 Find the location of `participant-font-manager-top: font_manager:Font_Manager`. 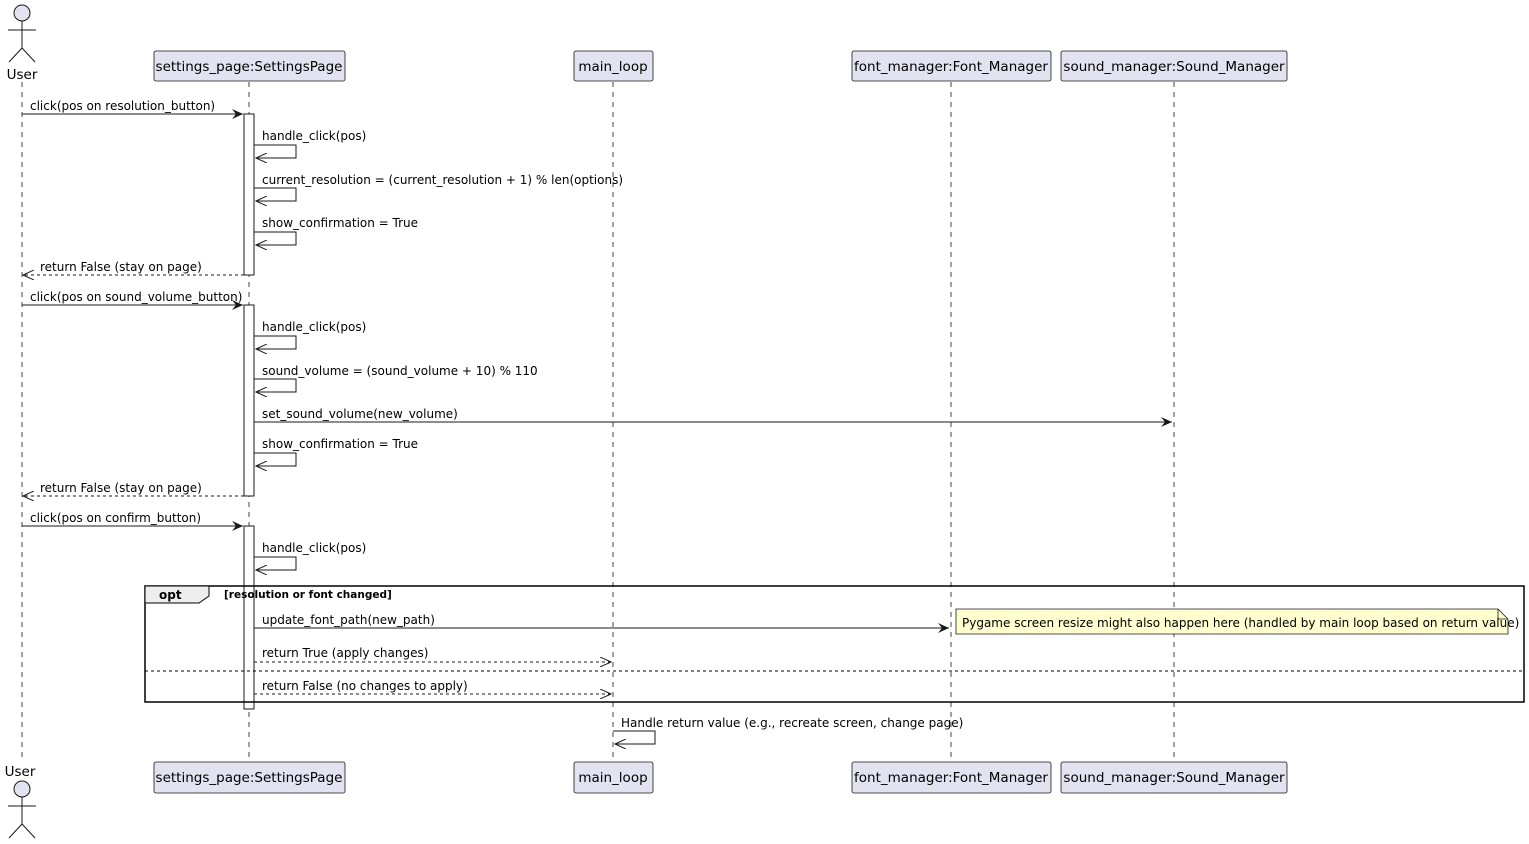

participant-font-manager-top: font_manager:Font_Manager is located at coordinates (951, 66).